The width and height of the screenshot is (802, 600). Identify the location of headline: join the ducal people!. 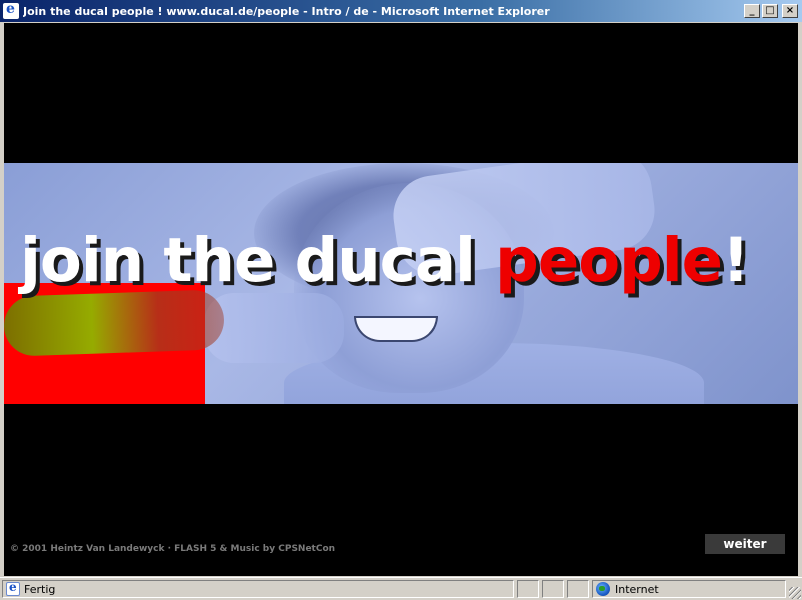
(385, 260).